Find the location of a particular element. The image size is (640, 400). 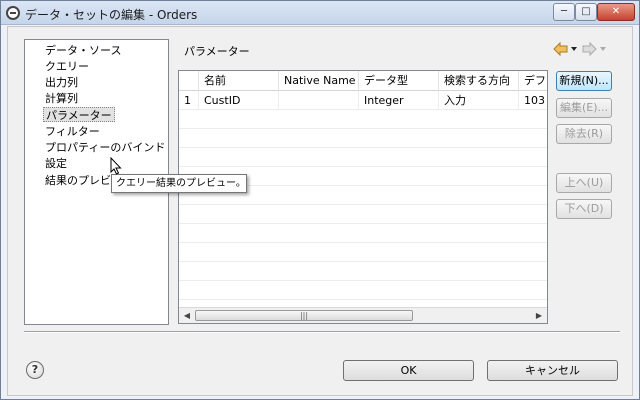

maximize-button: □ is located at coordinates (586, 12).